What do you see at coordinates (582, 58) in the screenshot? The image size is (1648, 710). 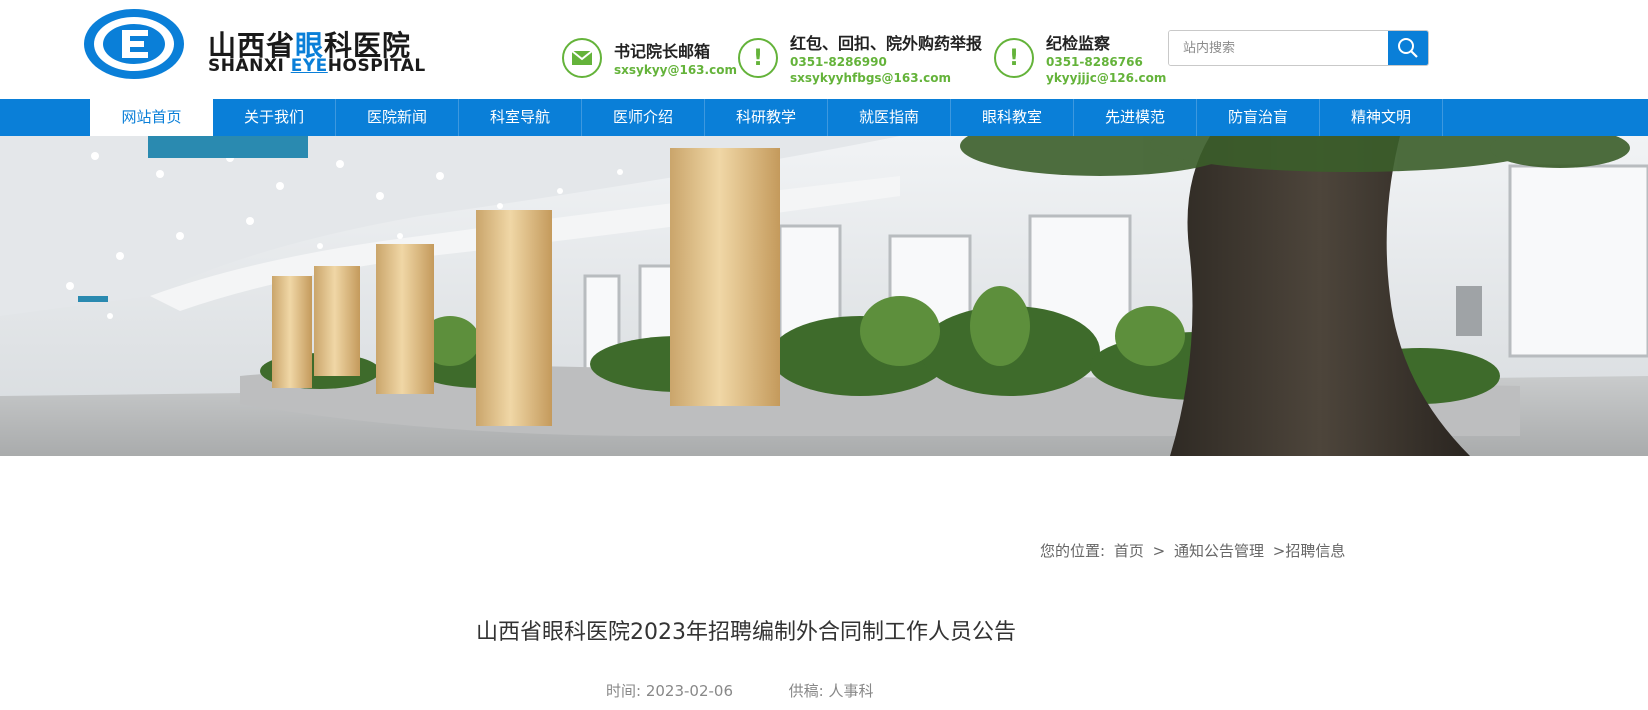 I see `mail-icon` at bounding box center [582, 58].